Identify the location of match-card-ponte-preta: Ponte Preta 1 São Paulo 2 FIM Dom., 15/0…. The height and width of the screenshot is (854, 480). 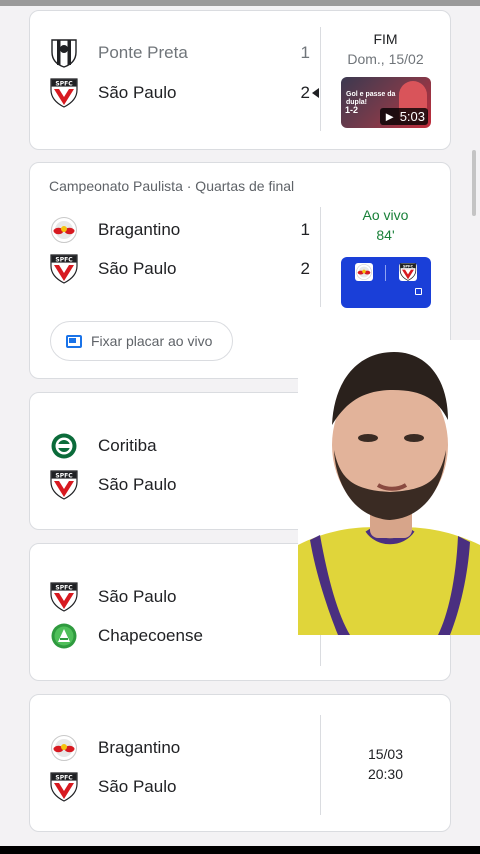
(240, 80).